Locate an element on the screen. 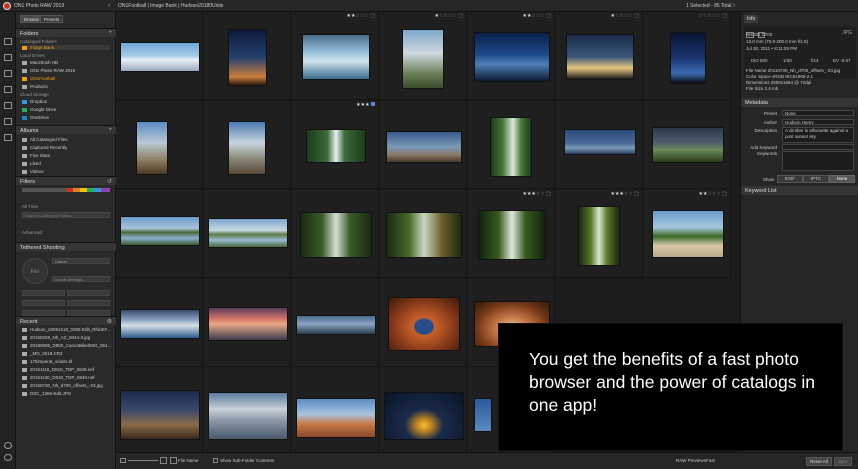 The image size is (858, 469). filter-search-input: Search Cataloged Folders is located at coordinates (66, 215).